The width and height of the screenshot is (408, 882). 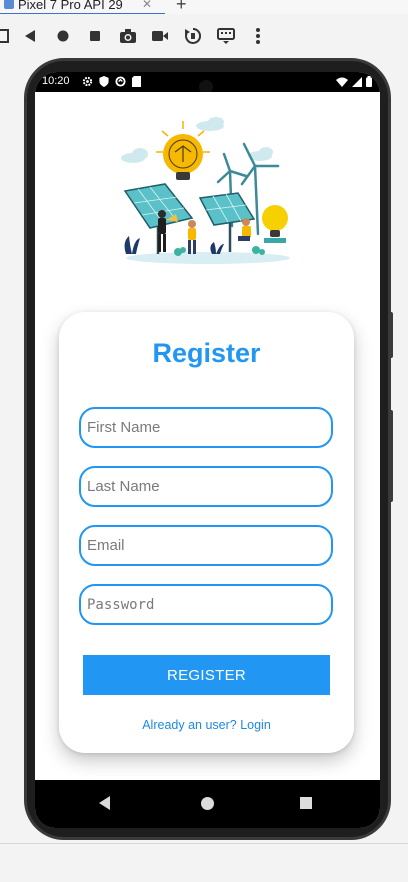 I want to click on overview-icon, so click(x=95, y=36).